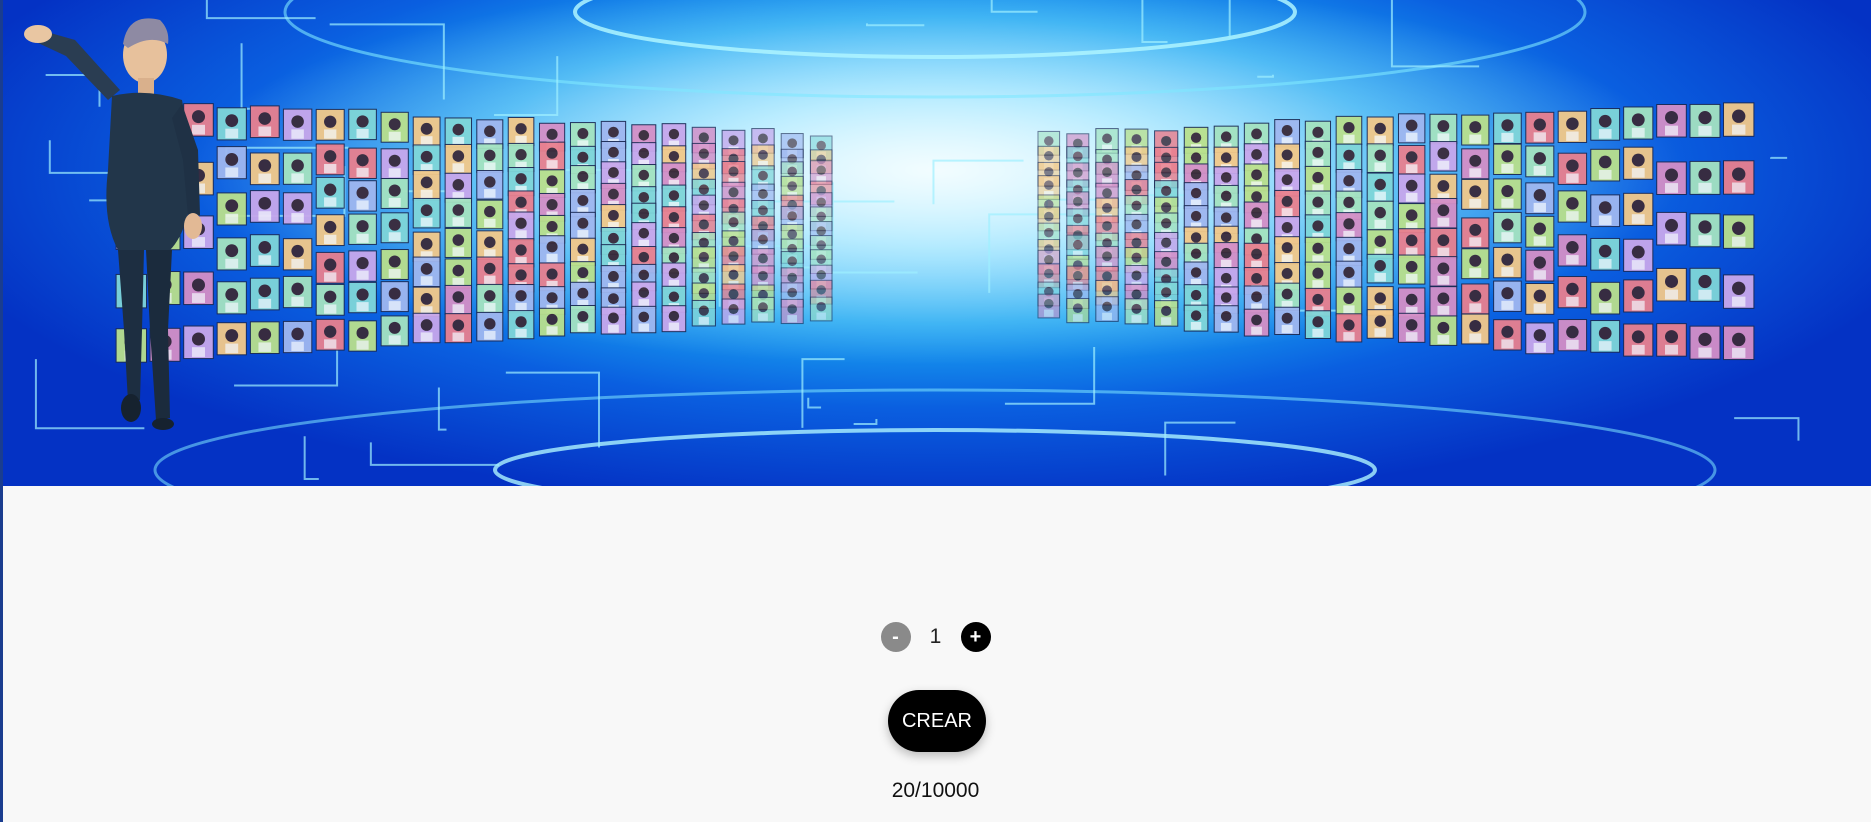 Image resolution: width=1871 pixels, height=822 pixels. What do you see at coordinates (1, 411) in the screenshot?
I see `window-edge` at bounding box center [1, 411].